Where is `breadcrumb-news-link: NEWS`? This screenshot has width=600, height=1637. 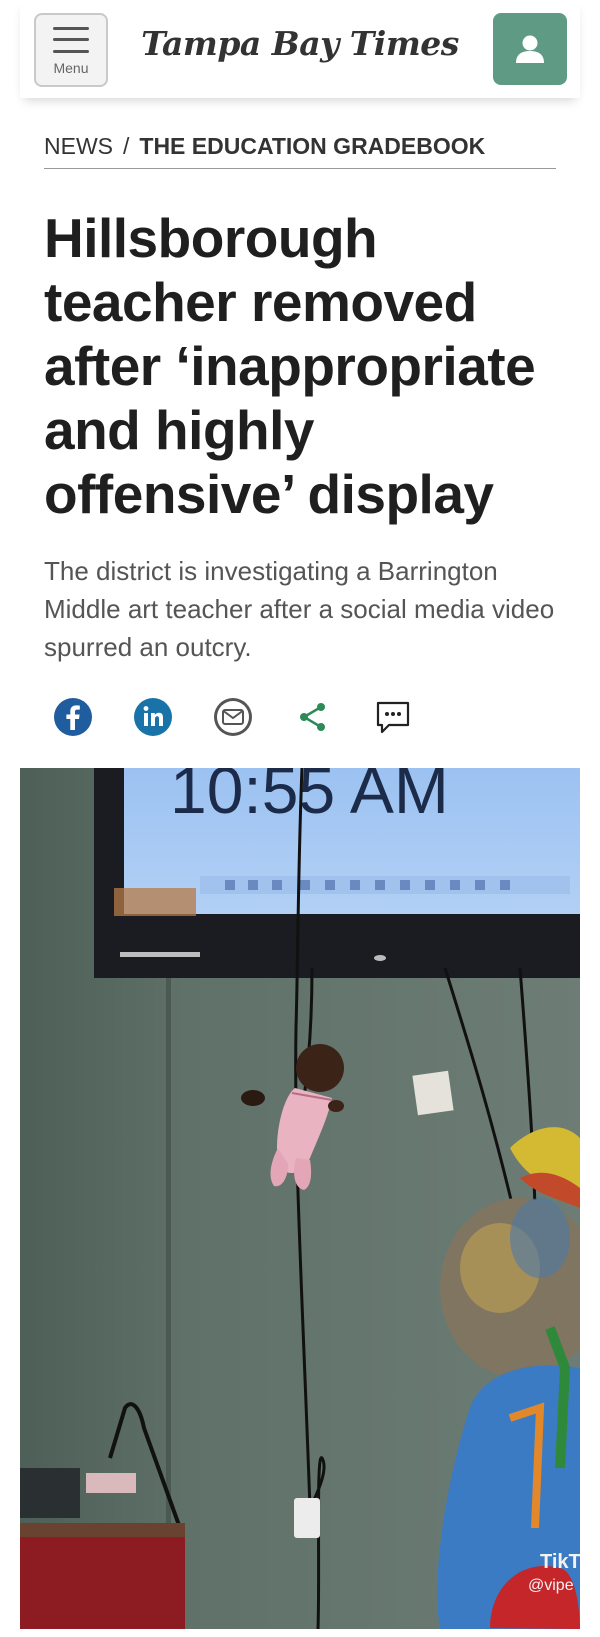 breadcrumb-news-link: NEWS is located at coordinates (78, 146).